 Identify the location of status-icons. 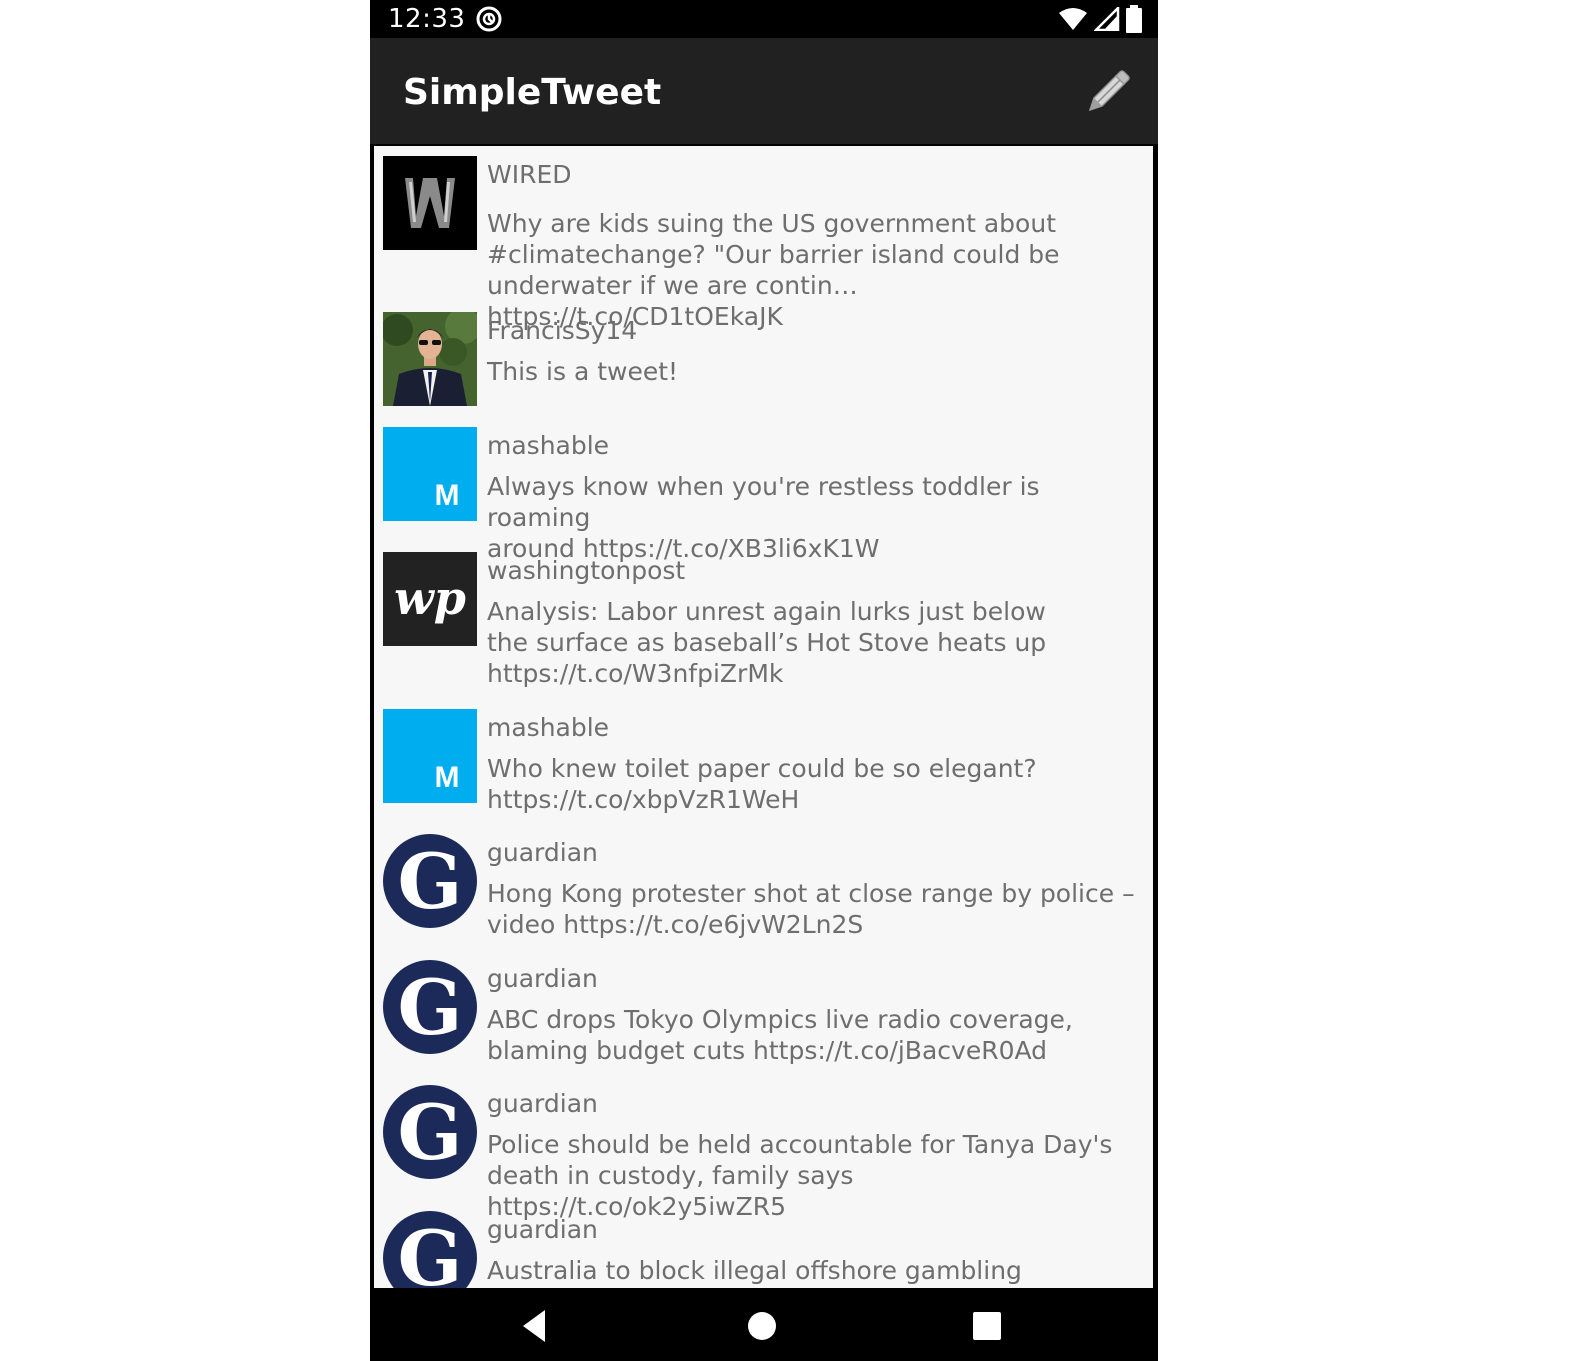
(1100, 19).